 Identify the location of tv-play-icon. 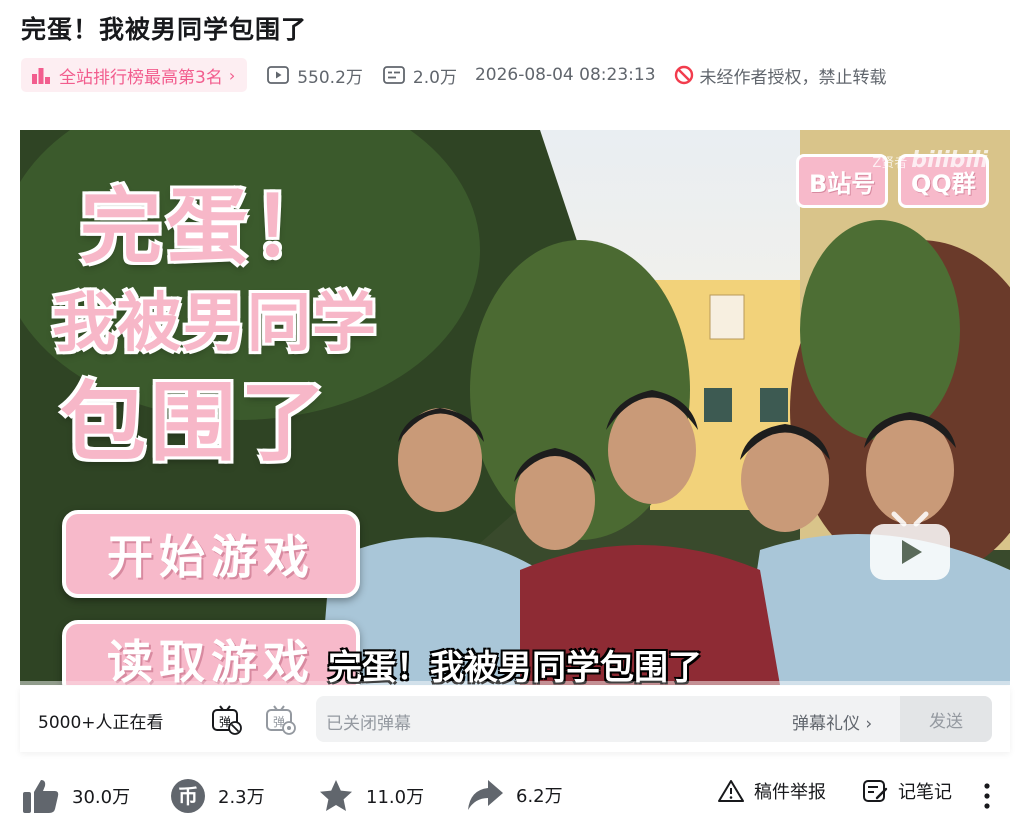
(910, 546).